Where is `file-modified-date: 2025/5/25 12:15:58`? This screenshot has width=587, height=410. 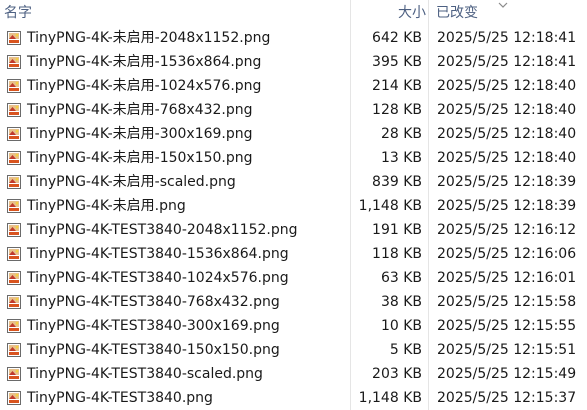
file-modified-date: 2025/5/25 12:15:58 is located at coordinates (507, 302).